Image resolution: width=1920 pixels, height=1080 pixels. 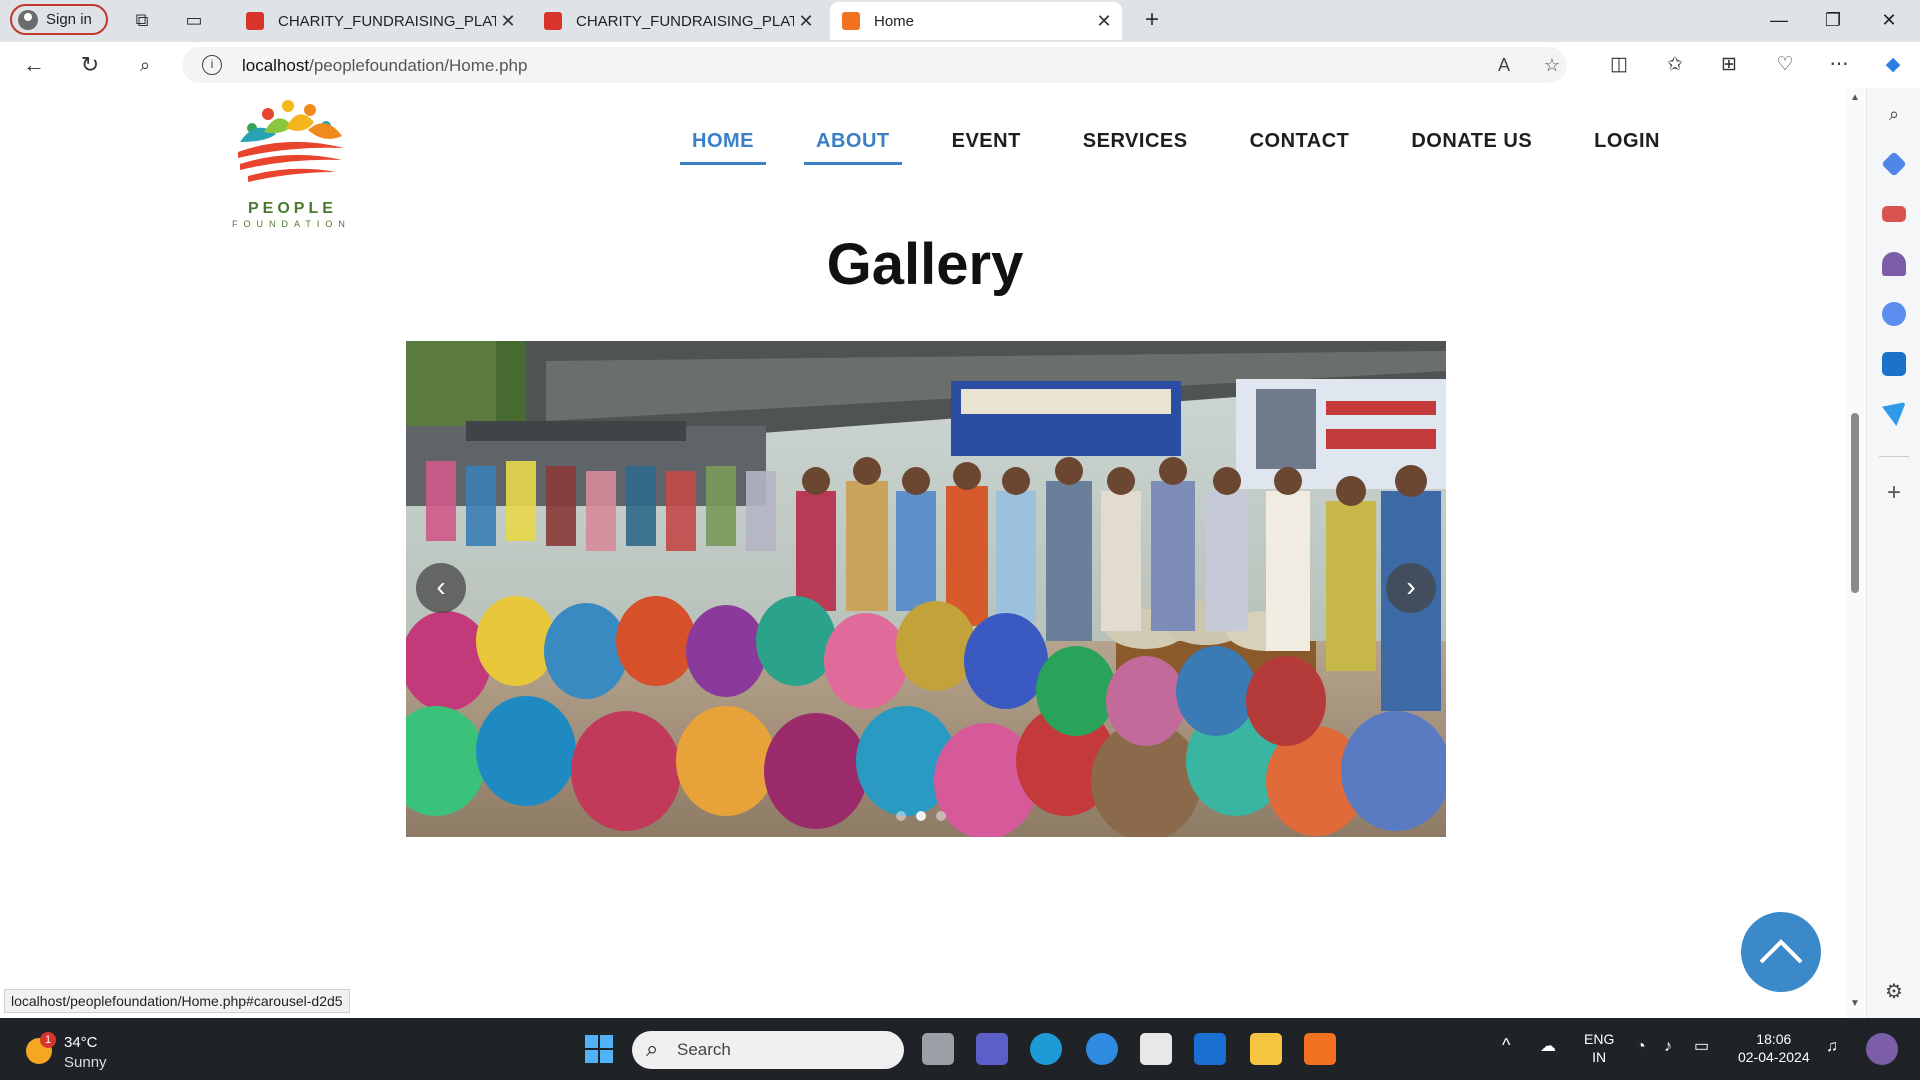 I want to click on onedrive-icon: ☁, so click(x=1548, y=1047).